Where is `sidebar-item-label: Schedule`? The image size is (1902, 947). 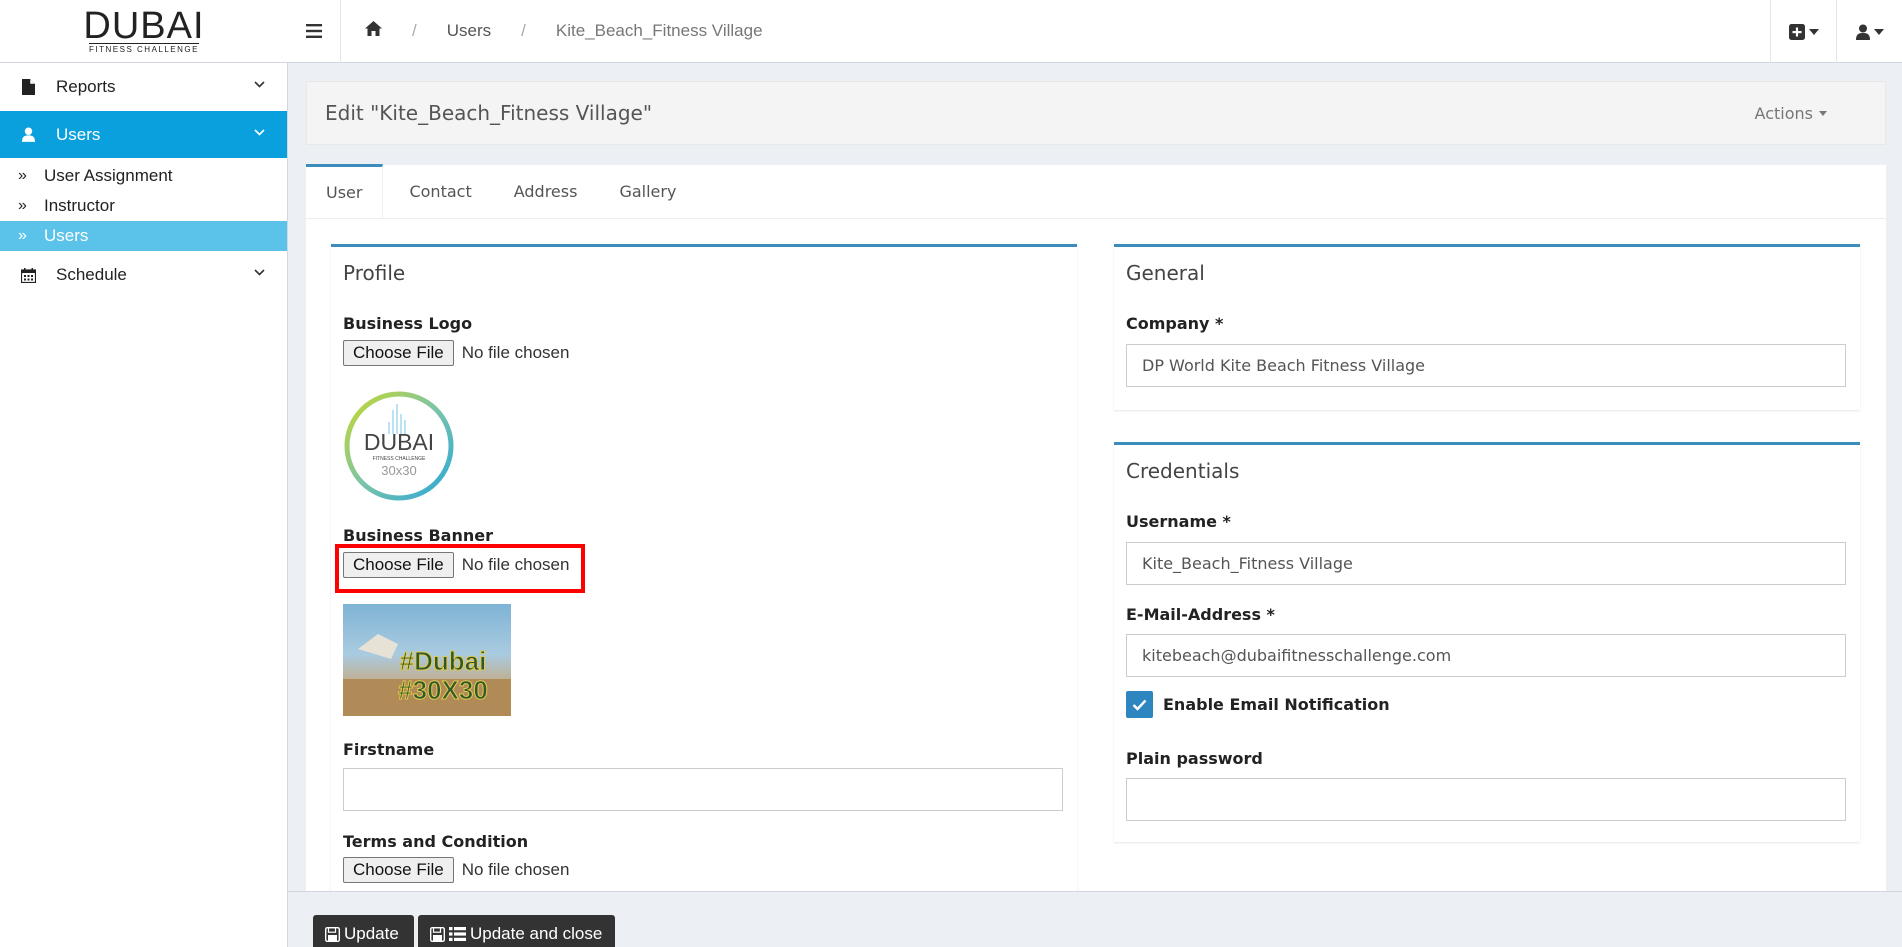 sidebar-item-label: Schedule is located at coordinates (91, 274).